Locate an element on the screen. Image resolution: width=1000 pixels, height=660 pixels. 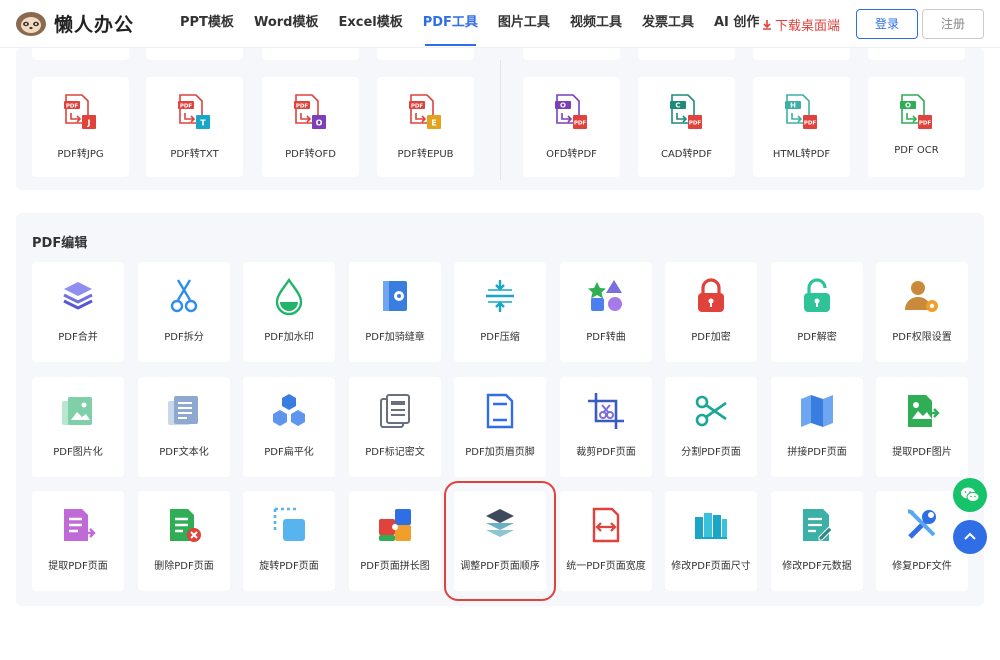
convert-tool-card: C PDF CAD转PDF is located at coordinates (686, 127).